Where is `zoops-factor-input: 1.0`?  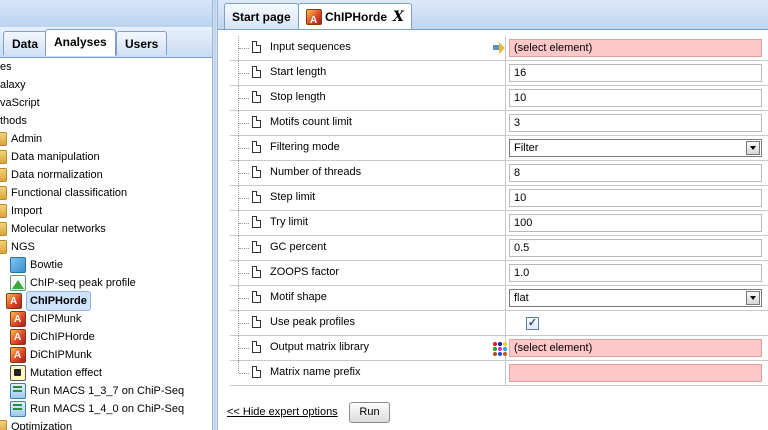 zoops-factor-input: 1.0 is located at coordinates (635, 273).